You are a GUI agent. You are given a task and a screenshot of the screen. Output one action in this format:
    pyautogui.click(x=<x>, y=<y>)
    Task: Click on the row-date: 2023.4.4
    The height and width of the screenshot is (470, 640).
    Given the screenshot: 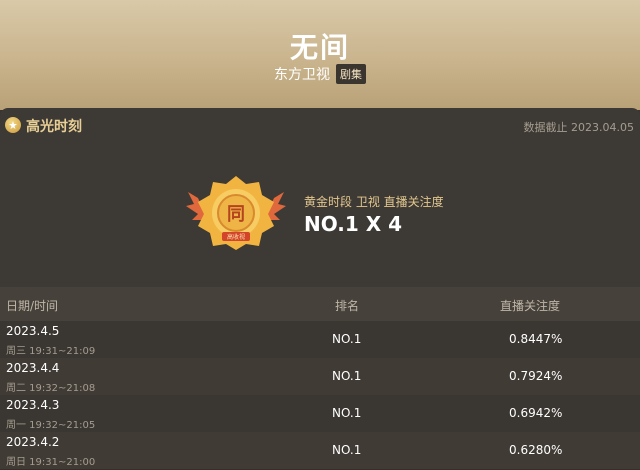 What is the action you would take?
    pyautogui.click(x=33, y=368)
    